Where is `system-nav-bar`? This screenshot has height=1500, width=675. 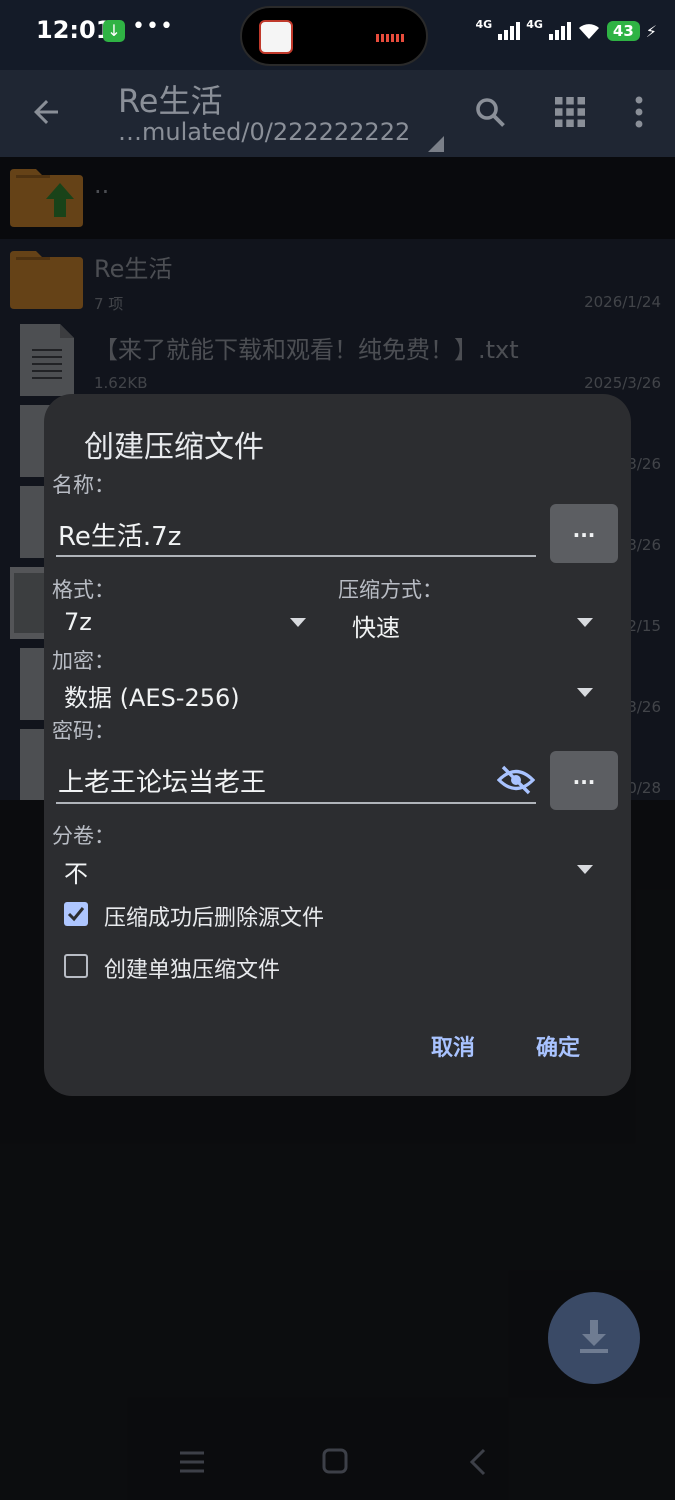 system-nav-bar is located at coordinates (337, 1465).